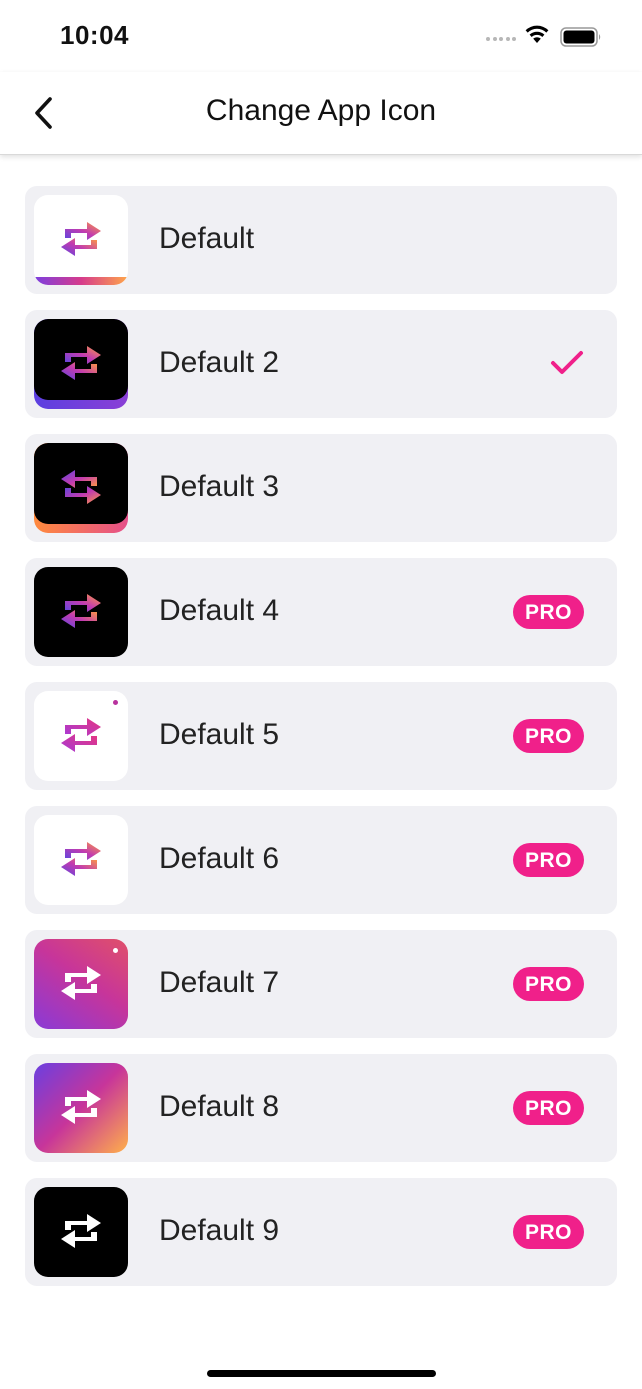 The height and width of the screenshot is (1389, 642). Describe the element at coordinates (321, 1373) in the screenshot. I see `home-indicator` at that location.